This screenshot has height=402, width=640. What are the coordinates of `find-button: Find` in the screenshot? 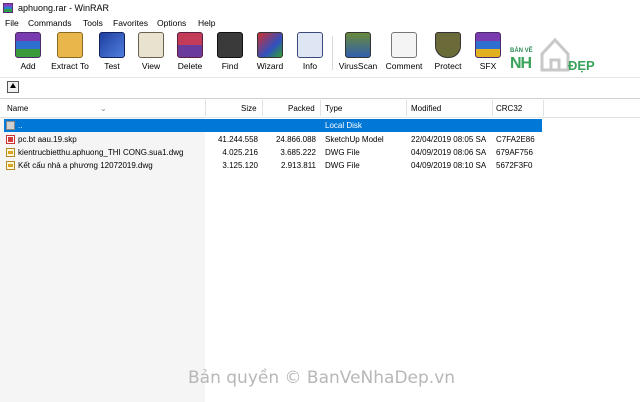 It's located at (230, 52).